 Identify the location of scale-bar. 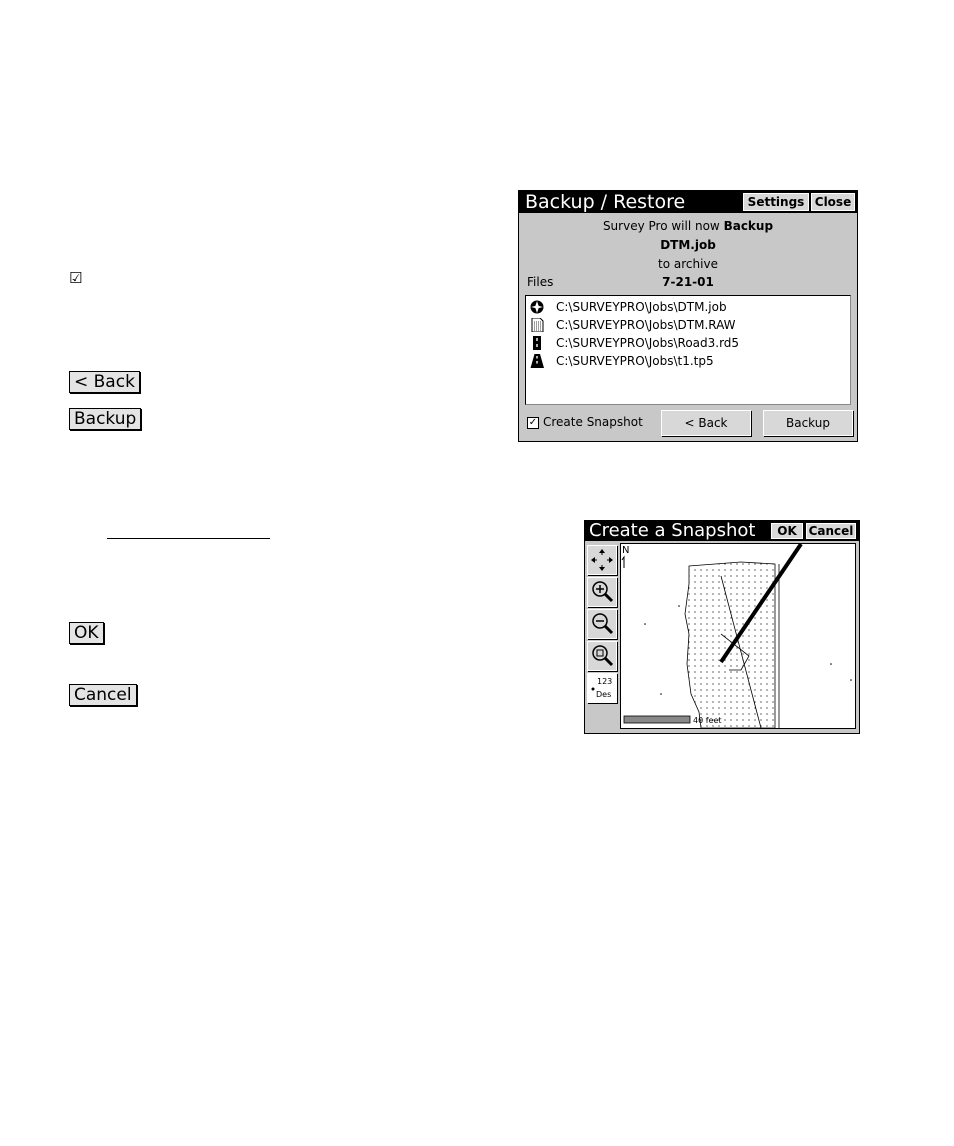
(657, 719).